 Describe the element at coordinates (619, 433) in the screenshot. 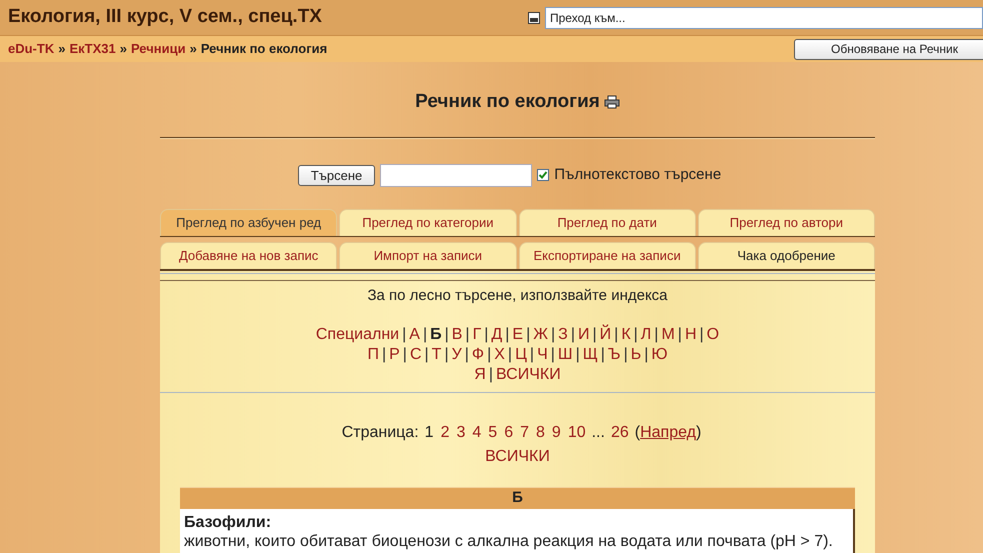

I see `page-link: 26` at that location.